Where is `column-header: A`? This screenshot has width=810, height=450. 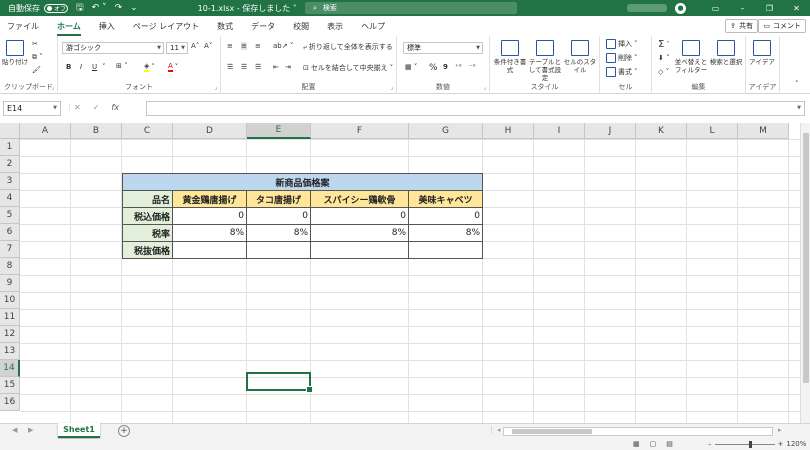
column-header: A is located at coordinates (45, 131).